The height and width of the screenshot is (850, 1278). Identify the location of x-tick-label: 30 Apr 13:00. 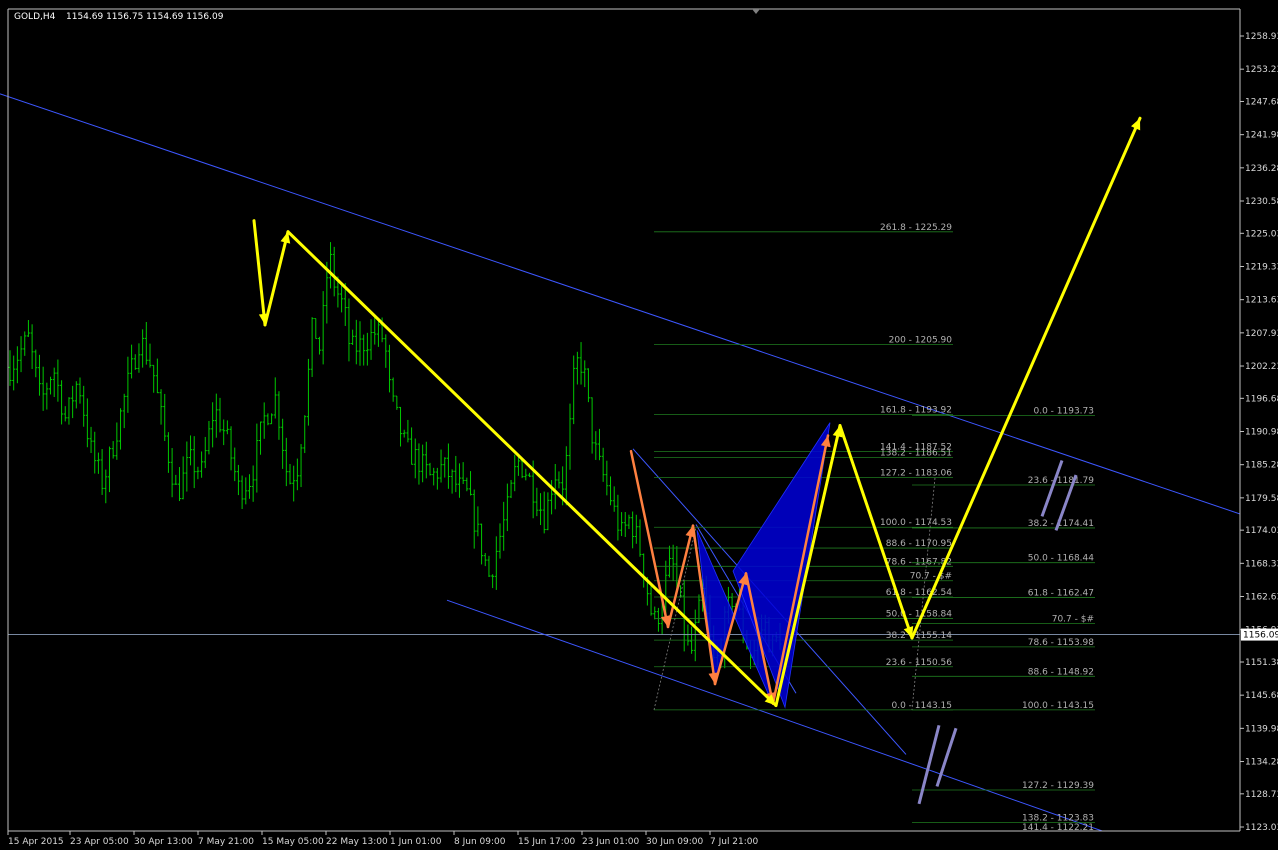
(163, 842).